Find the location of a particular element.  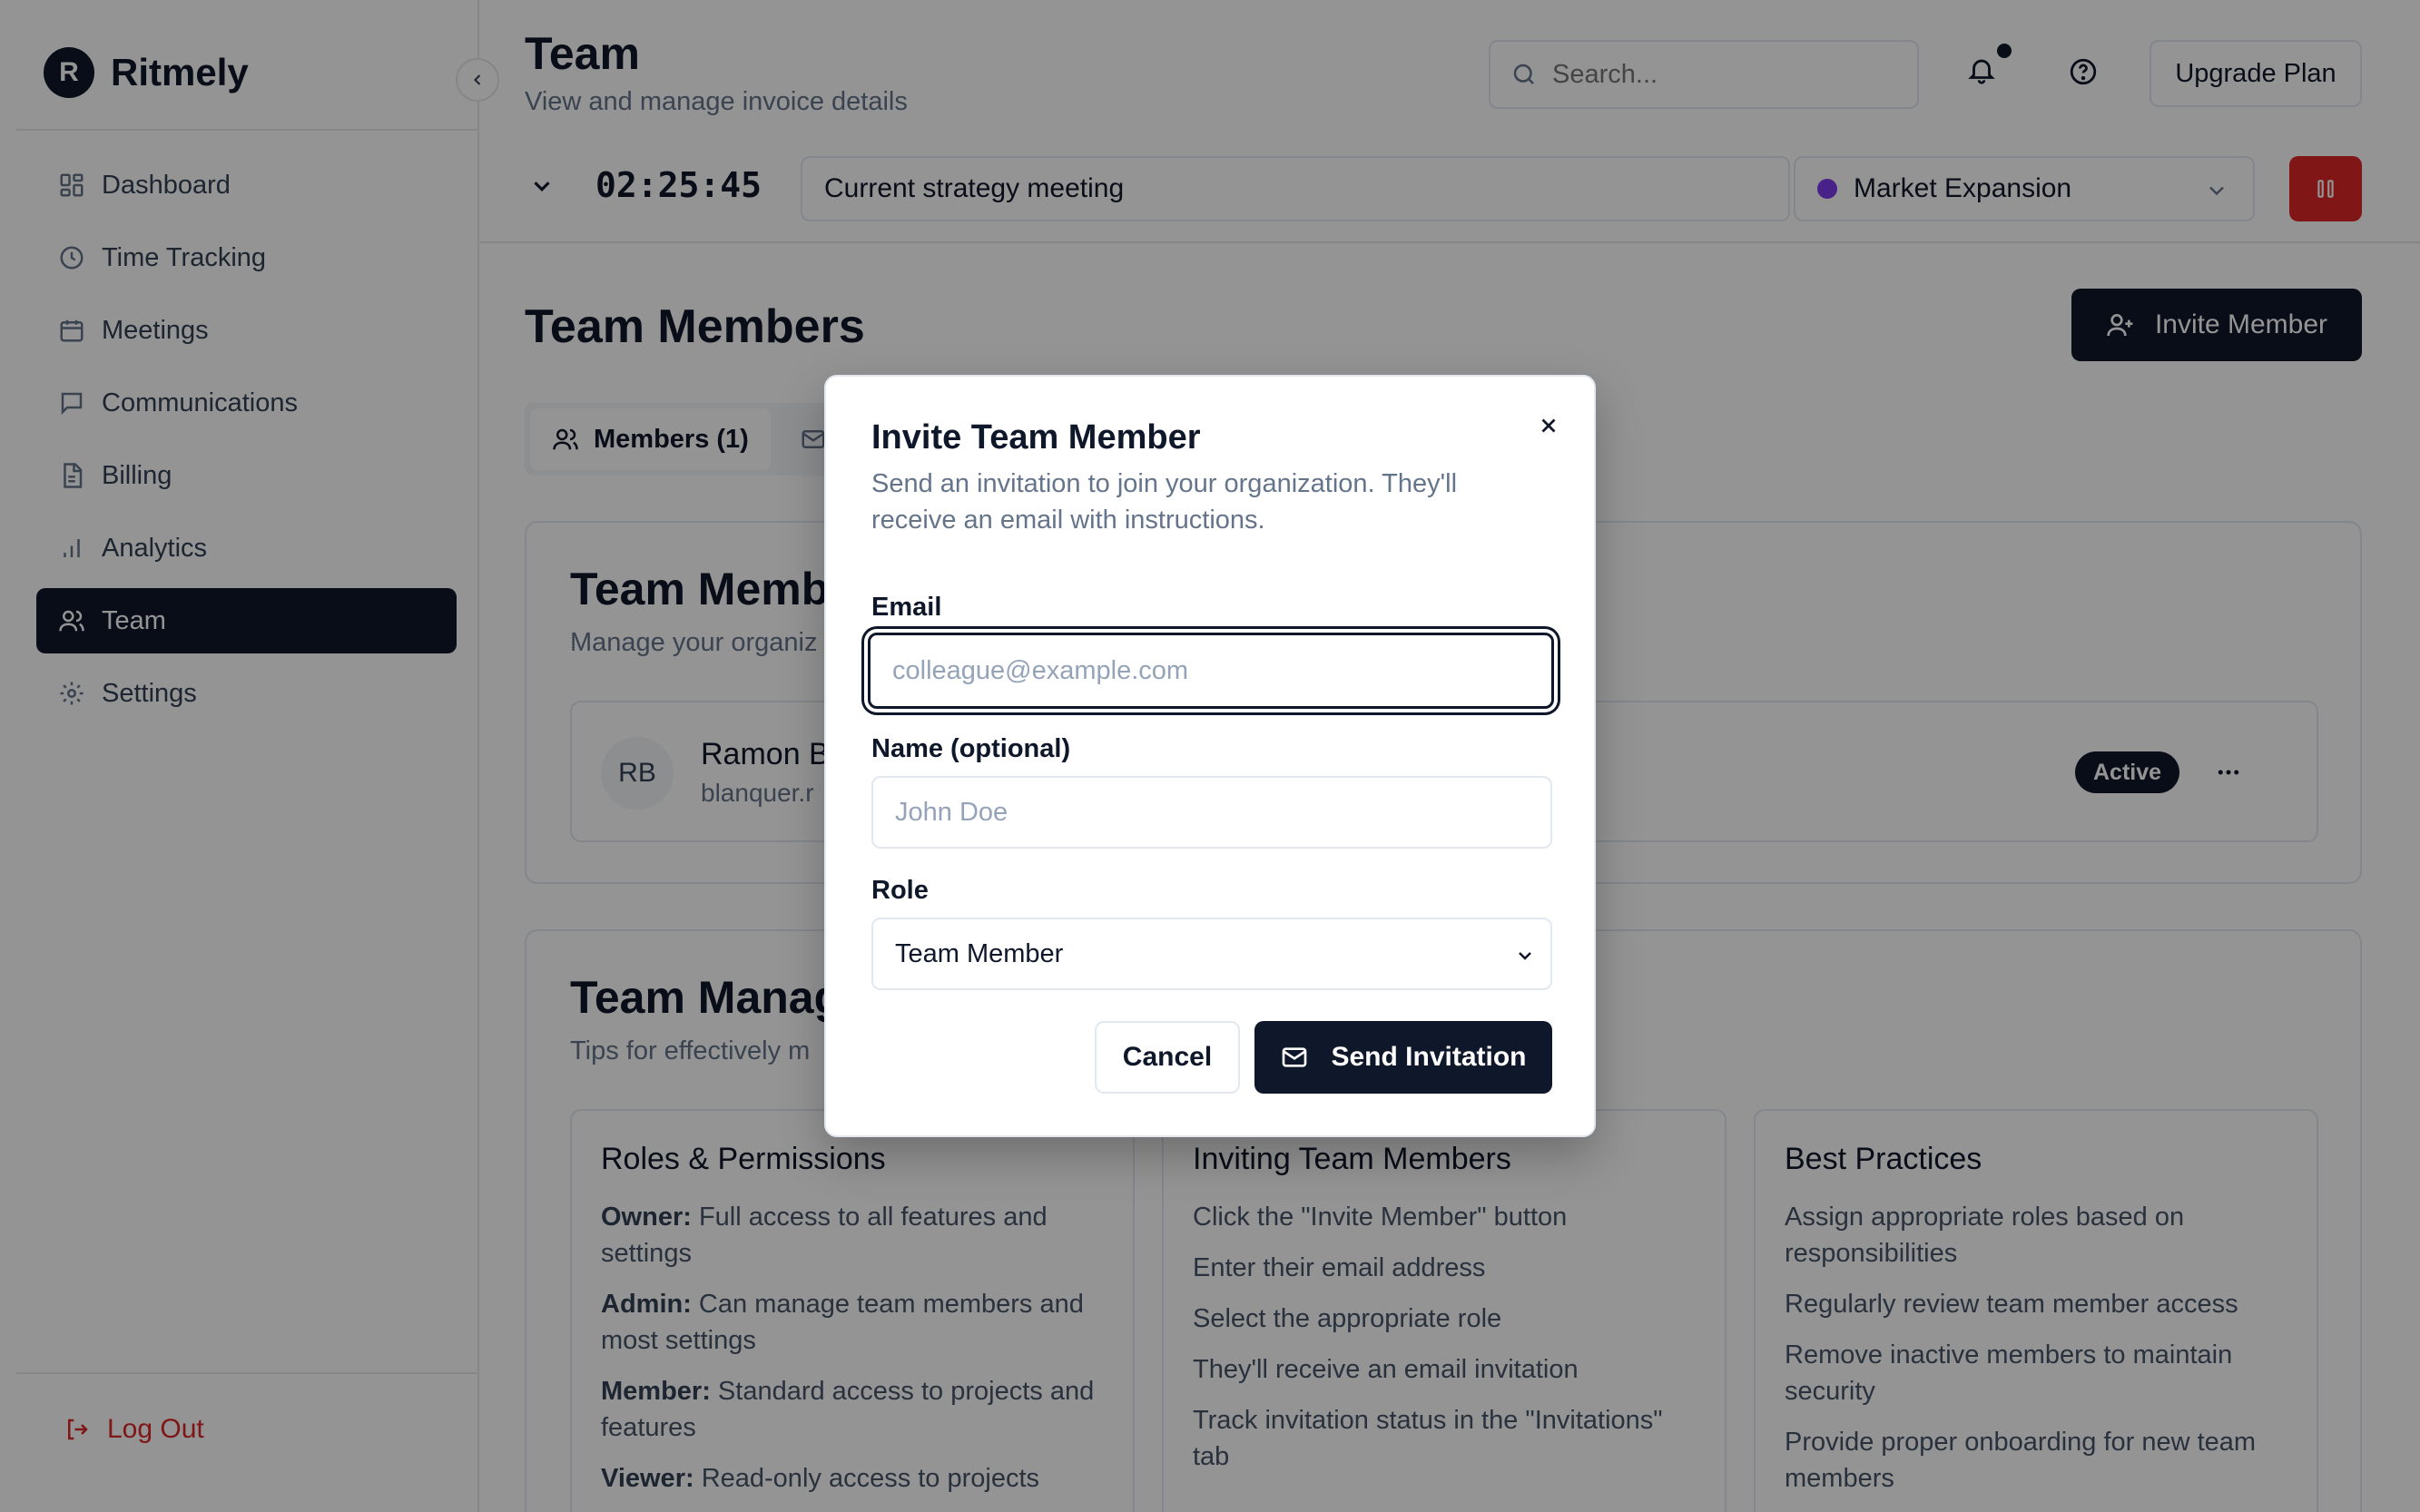

mail-icon is located at coordinates (1294, 1057).